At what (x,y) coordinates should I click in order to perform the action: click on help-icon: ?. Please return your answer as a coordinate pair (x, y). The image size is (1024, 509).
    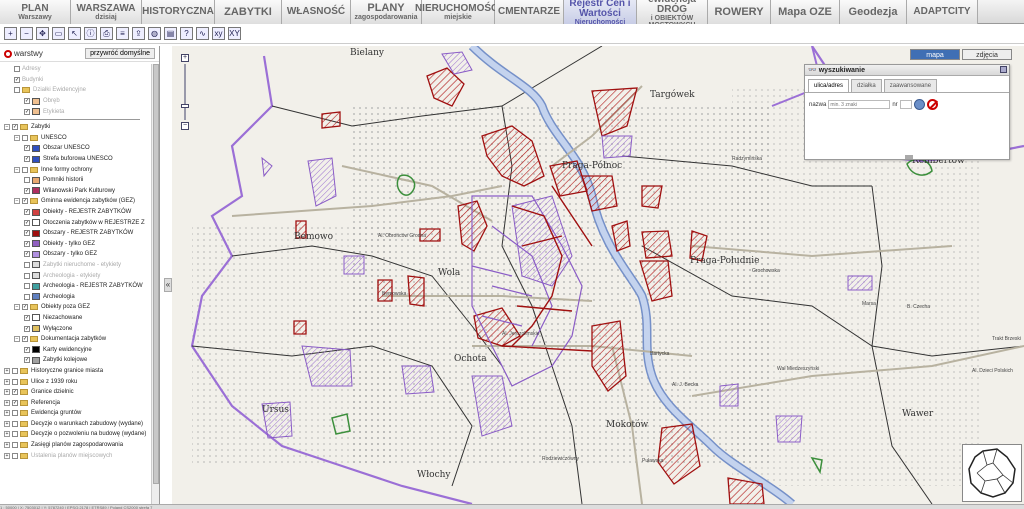
    Looking at the image, I should click on (186, 33).